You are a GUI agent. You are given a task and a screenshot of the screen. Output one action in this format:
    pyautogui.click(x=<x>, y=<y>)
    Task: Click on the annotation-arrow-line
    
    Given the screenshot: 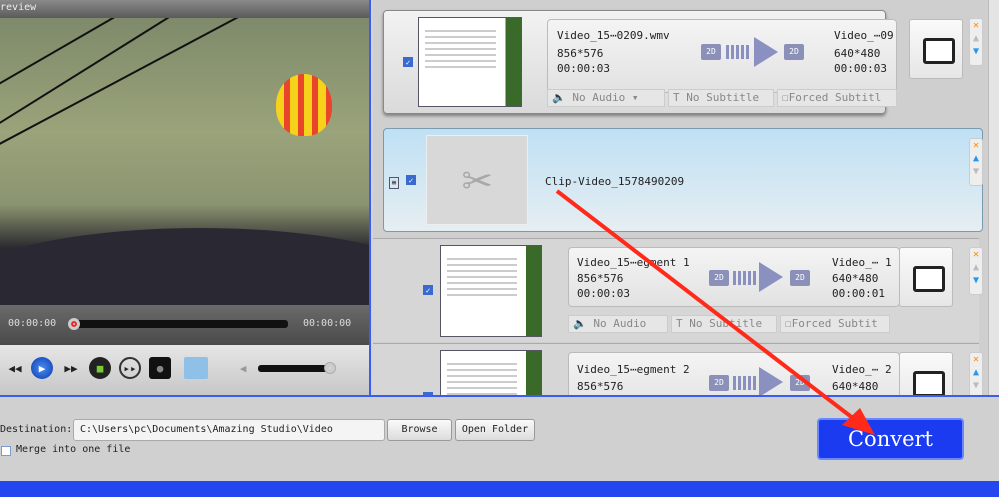 What is the action you would take?
    pyautogui.click(x=707, y=306)
    